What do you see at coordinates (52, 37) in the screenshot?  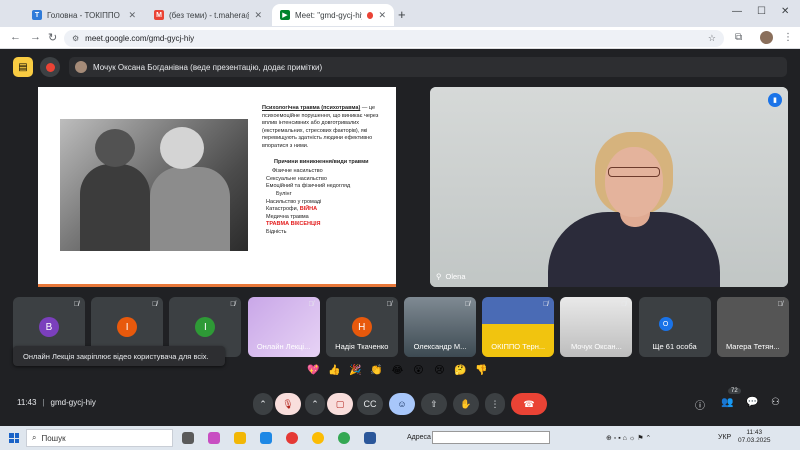 I see `reload-icon: ↻` at bounding box center [52, 37].